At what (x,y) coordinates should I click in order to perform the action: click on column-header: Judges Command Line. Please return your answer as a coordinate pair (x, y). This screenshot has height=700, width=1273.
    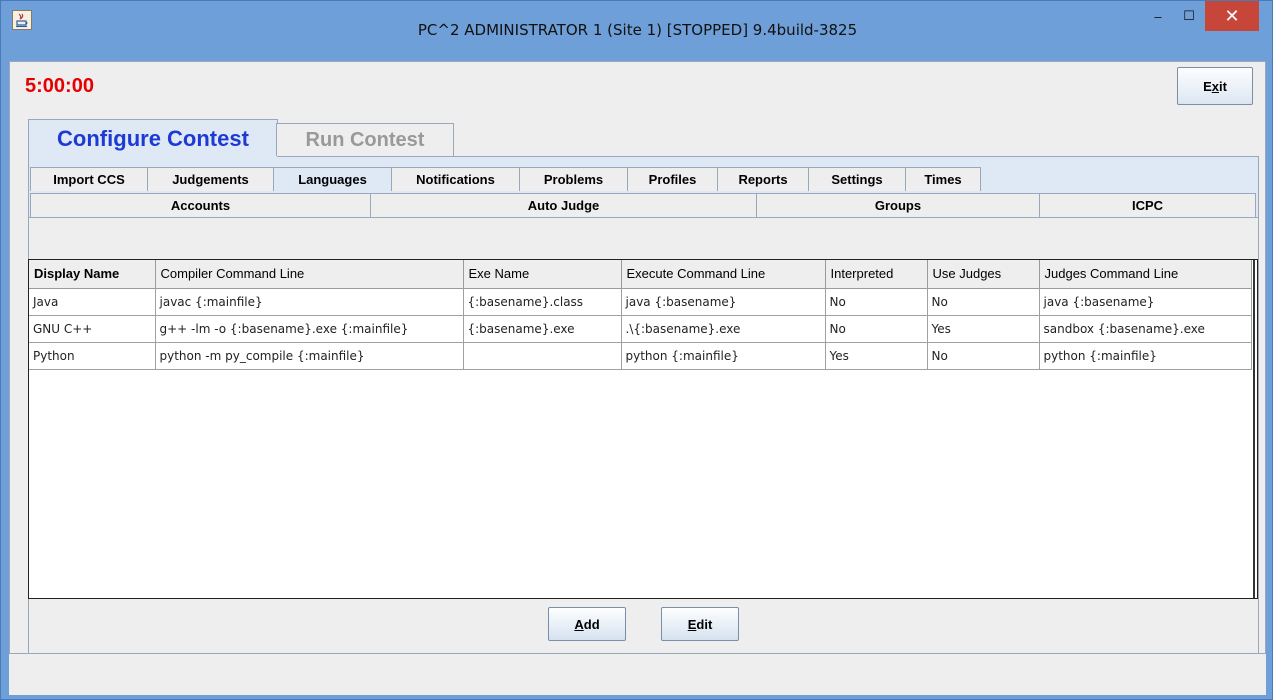
    Looking at the image, I should click on (1145, 274).